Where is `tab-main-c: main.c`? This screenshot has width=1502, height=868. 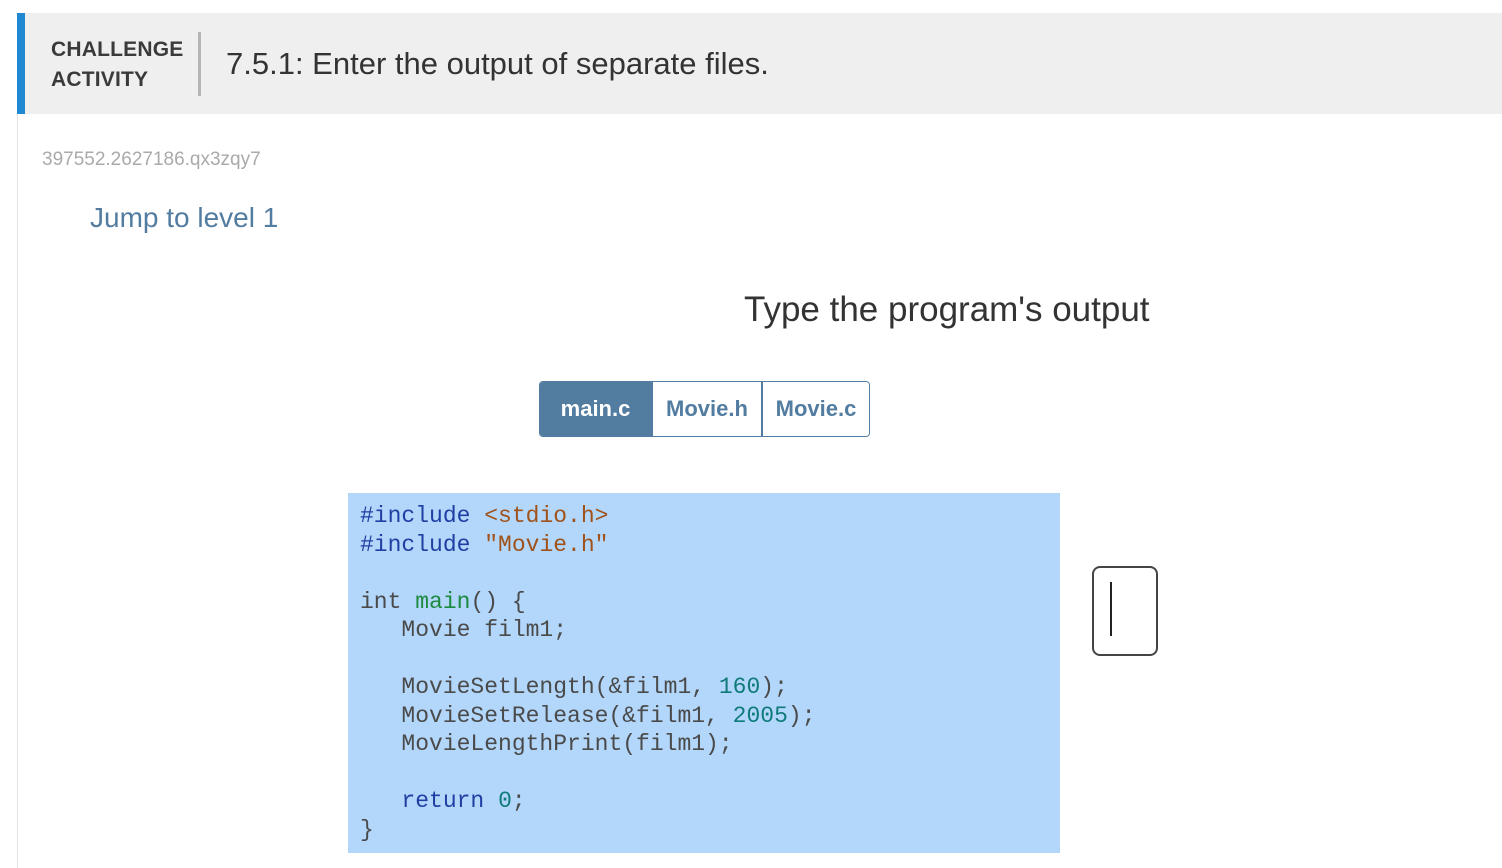 tab-main-c: main.c is located at coordinates (595, 409).